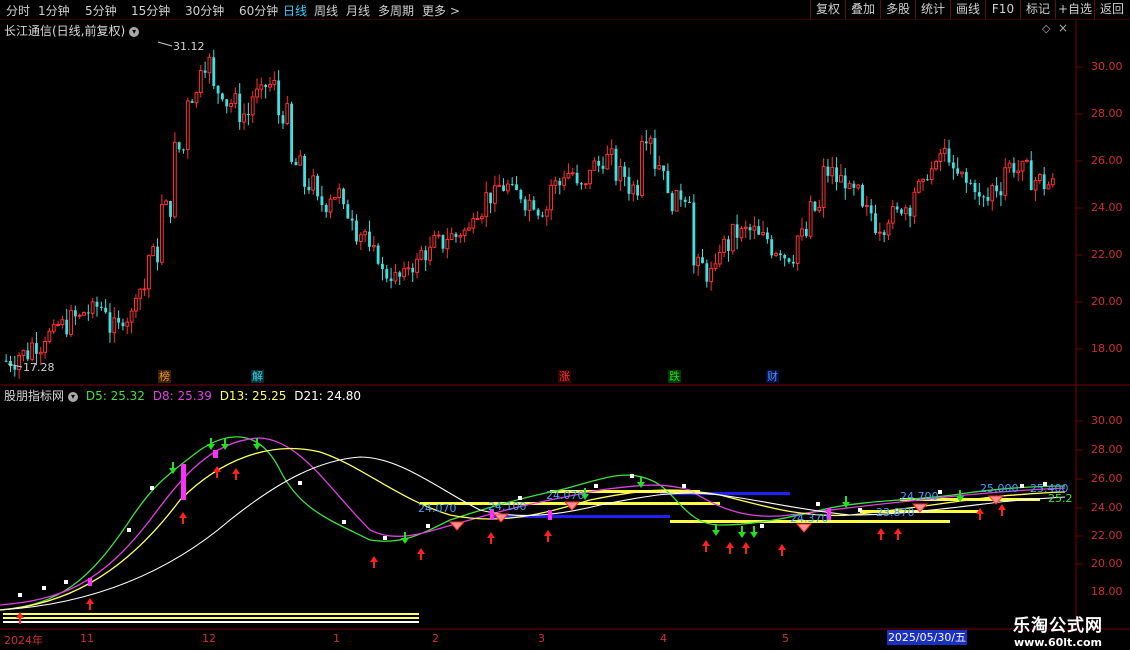 Image resolution: width=1130 pixels, height=650 pixels. I want to click on d21-label: D21: 24.80, so click(327, 396).